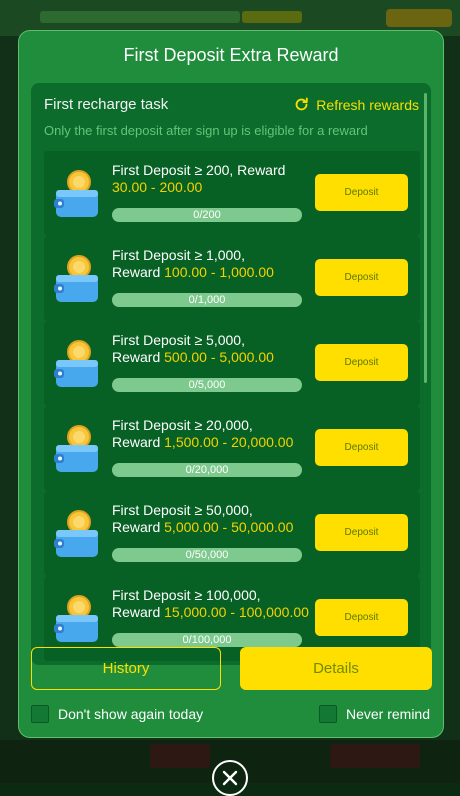 The width and height of the screenshot is (460, 796). I want to click on dont-show-today-toggle: Don't show again today, so click(117, 714).